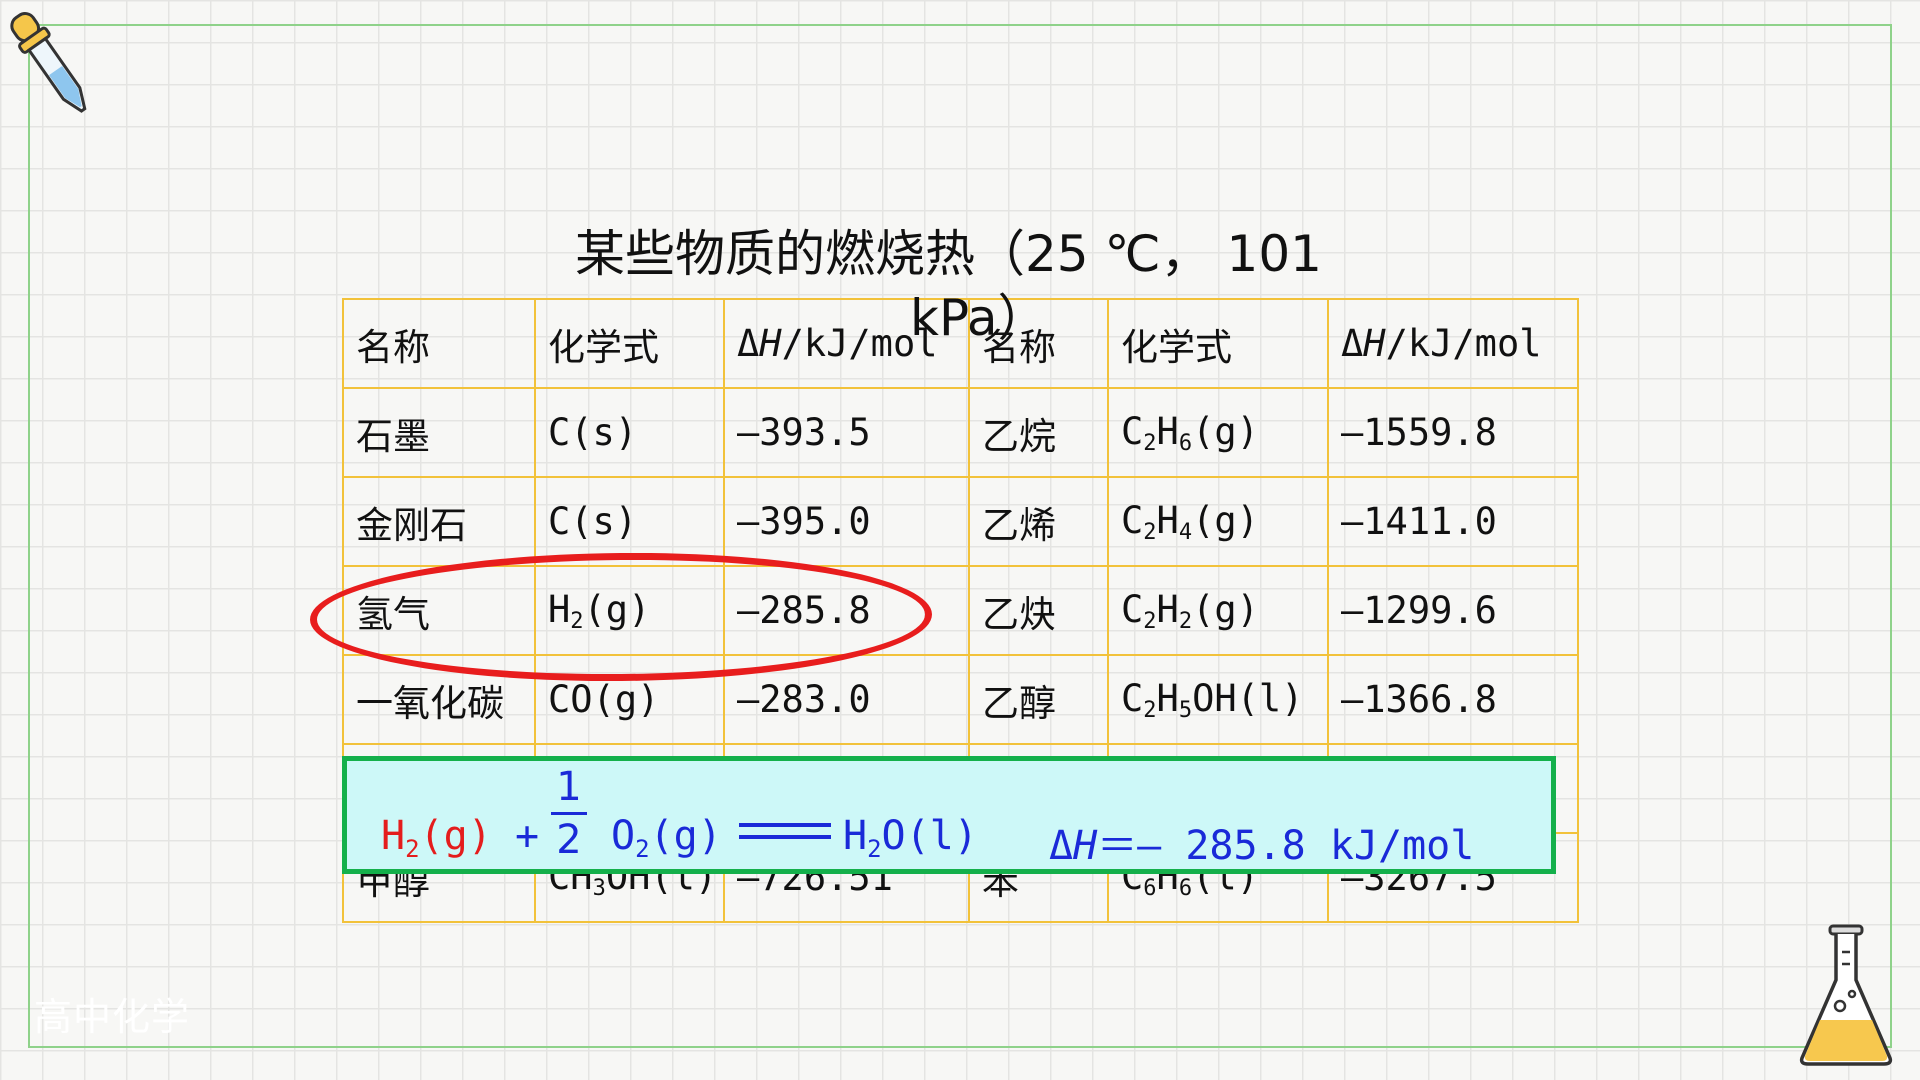 This screenshot has height=1080, width=1920. What do you see at coordinates (1038, 610) in the screenshot?
I see `table-cell: 乙炔` at bounding box center [1038, 610].